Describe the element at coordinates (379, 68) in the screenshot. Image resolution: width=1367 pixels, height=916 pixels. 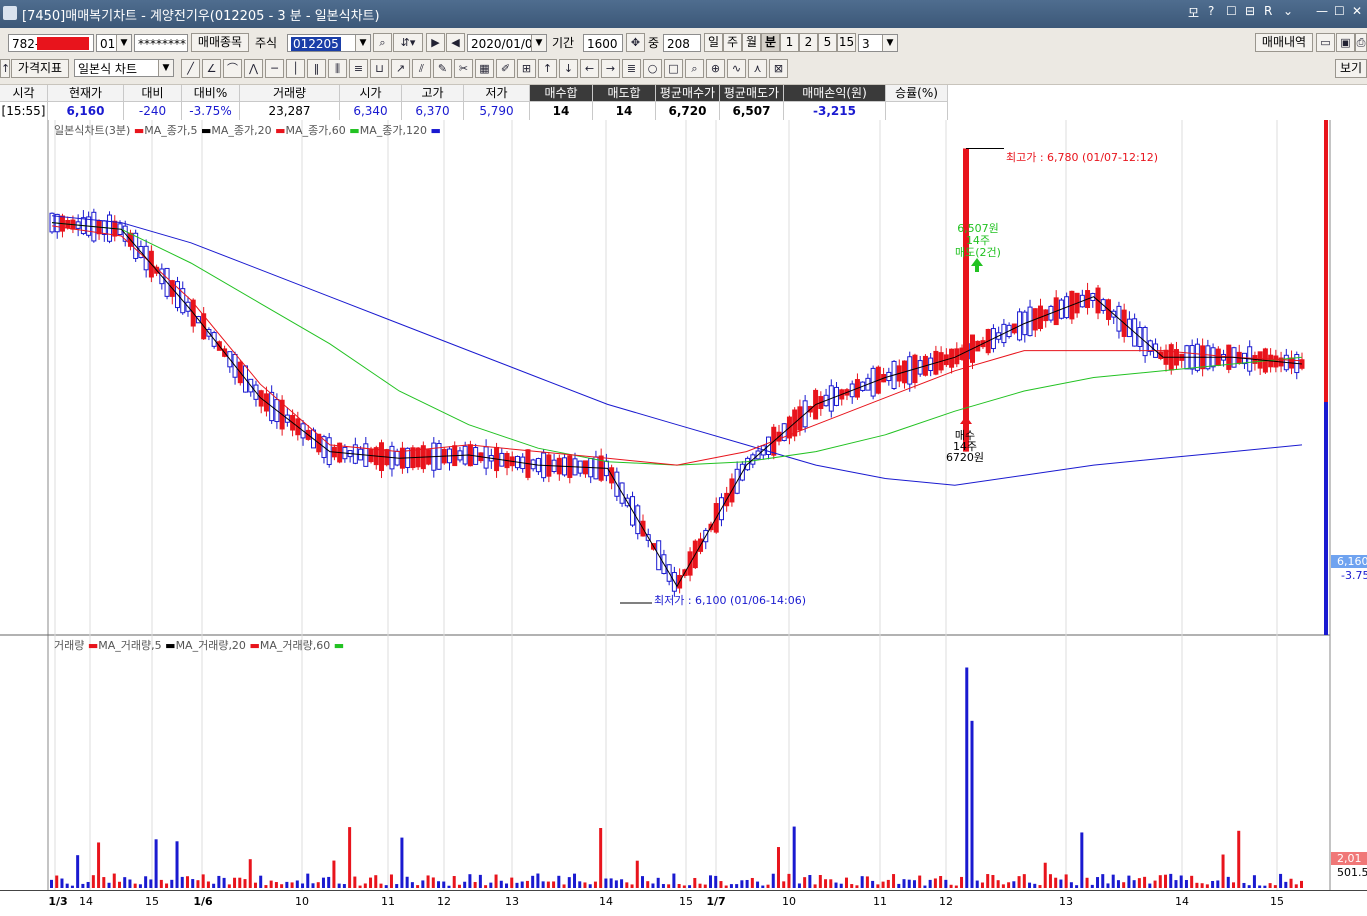
I see `drawing-tool-10-icon: ⊔` at that location.